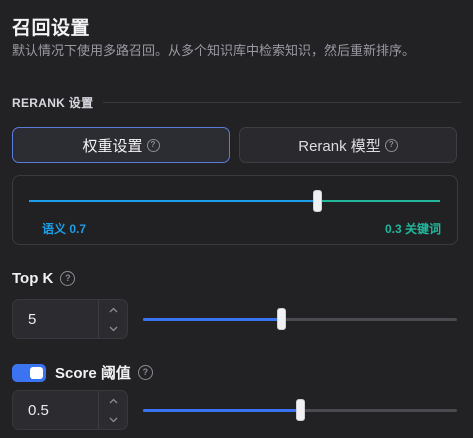 The image size is (473, 438). What do you see at coordinates (282, 319) in the screenshot?
I see `top-k-slider-handle` at bounding box center [282, 319].